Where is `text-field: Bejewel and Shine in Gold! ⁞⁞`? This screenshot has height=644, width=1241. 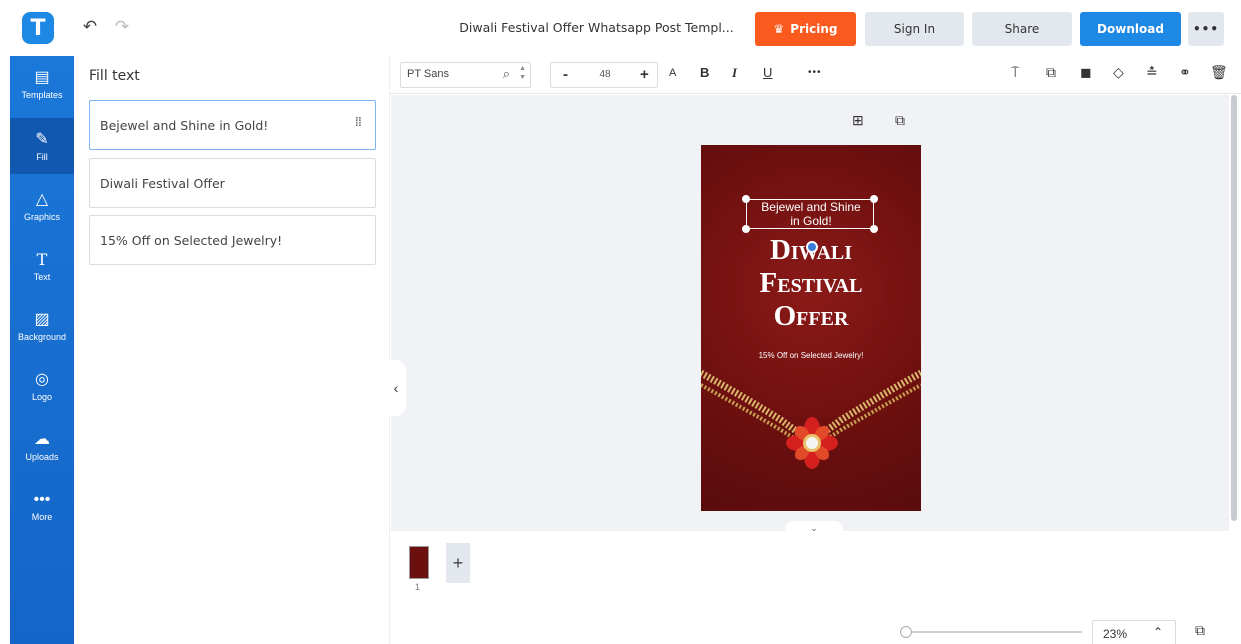 text-field: Bejewel and Shine in Gold! ⁞⁞ is located at coordinates (232, 125).